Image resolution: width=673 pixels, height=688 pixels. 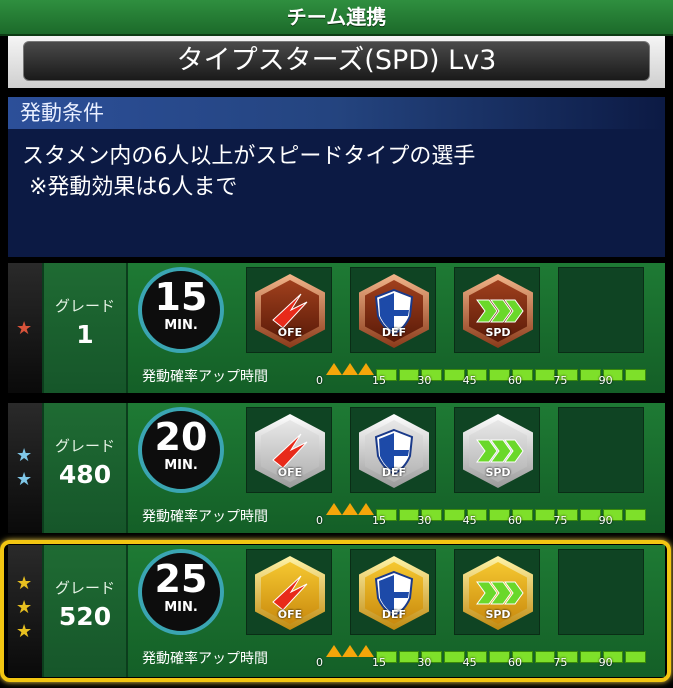 What do you see at coordinates (336, 113) in the screenshot?
I see `condition-heading-bar: 発動条件` at bounding box center [336, 113].